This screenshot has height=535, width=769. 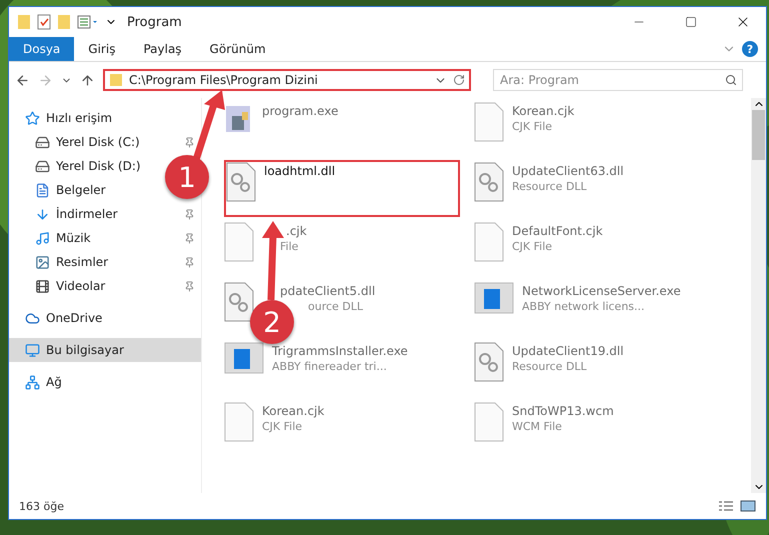 What do you see at coordinates (42, 238) in the screenshot?
I see `music-note-icon` at bounding box center [42, 238].